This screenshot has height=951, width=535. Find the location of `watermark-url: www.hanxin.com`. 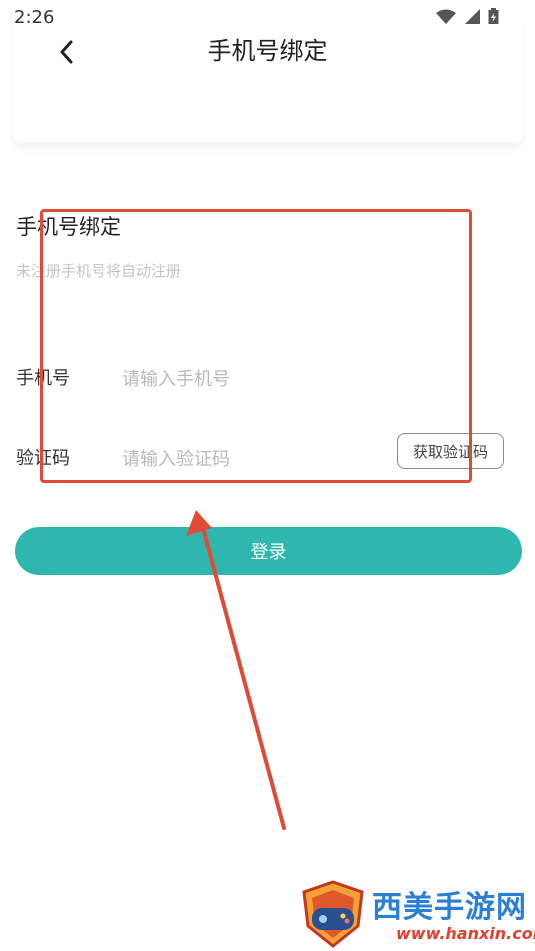

watermark-url: www.hanxin.com is located at coordinates (465, 933).